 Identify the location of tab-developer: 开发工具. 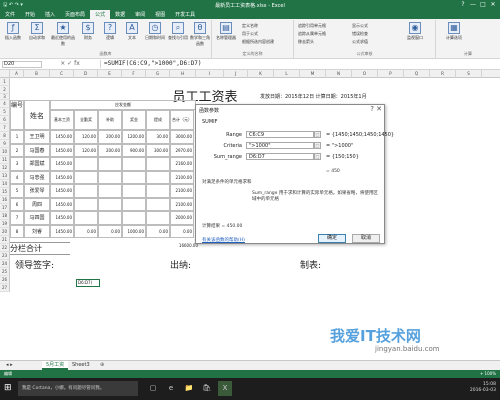
(185, 14).